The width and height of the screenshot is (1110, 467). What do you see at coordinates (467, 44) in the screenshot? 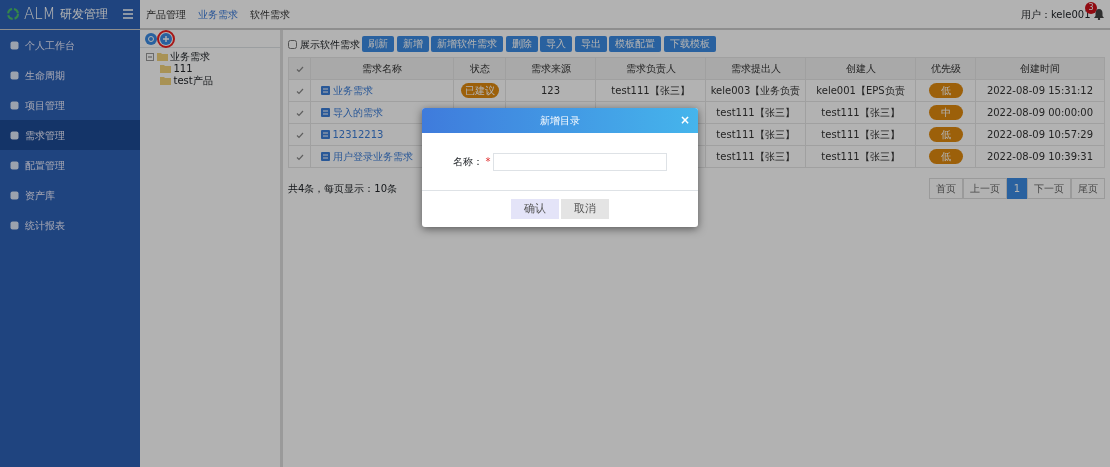
I see `toolbar-button: 新增软件需求` at bounding box center [467, 44].